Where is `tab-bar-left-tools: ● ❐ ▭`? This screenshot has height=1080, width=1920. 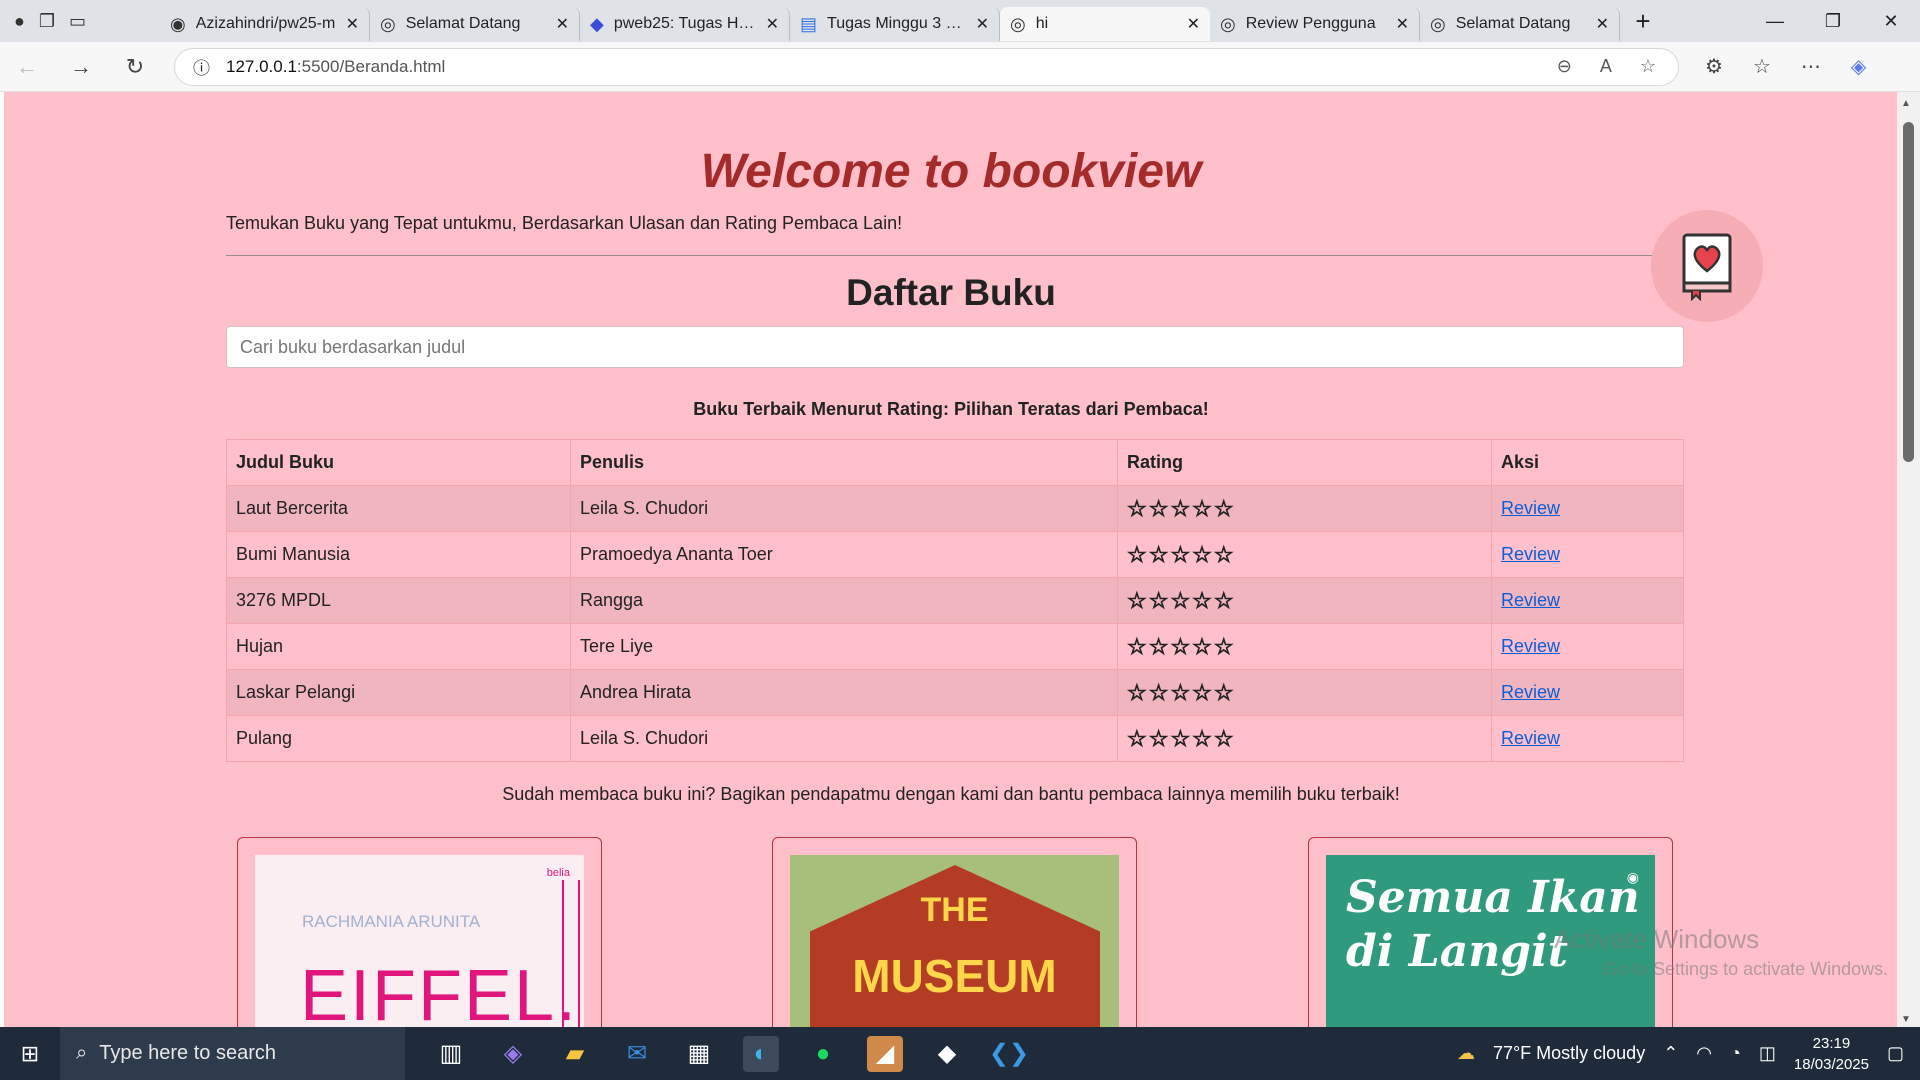
tab-bar-left-tools: ● ❐ ▭ is located at coordinates (80, 21).